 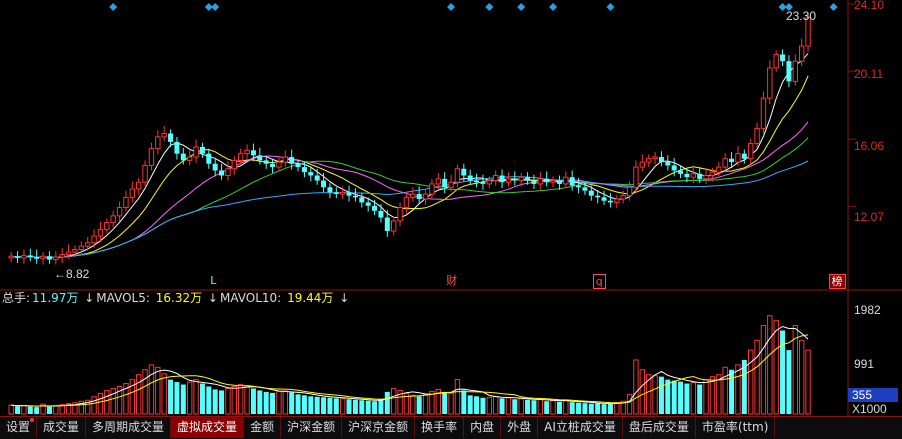 I want to click on tab-6: 沪深京金额, so click(x=379, y=427).